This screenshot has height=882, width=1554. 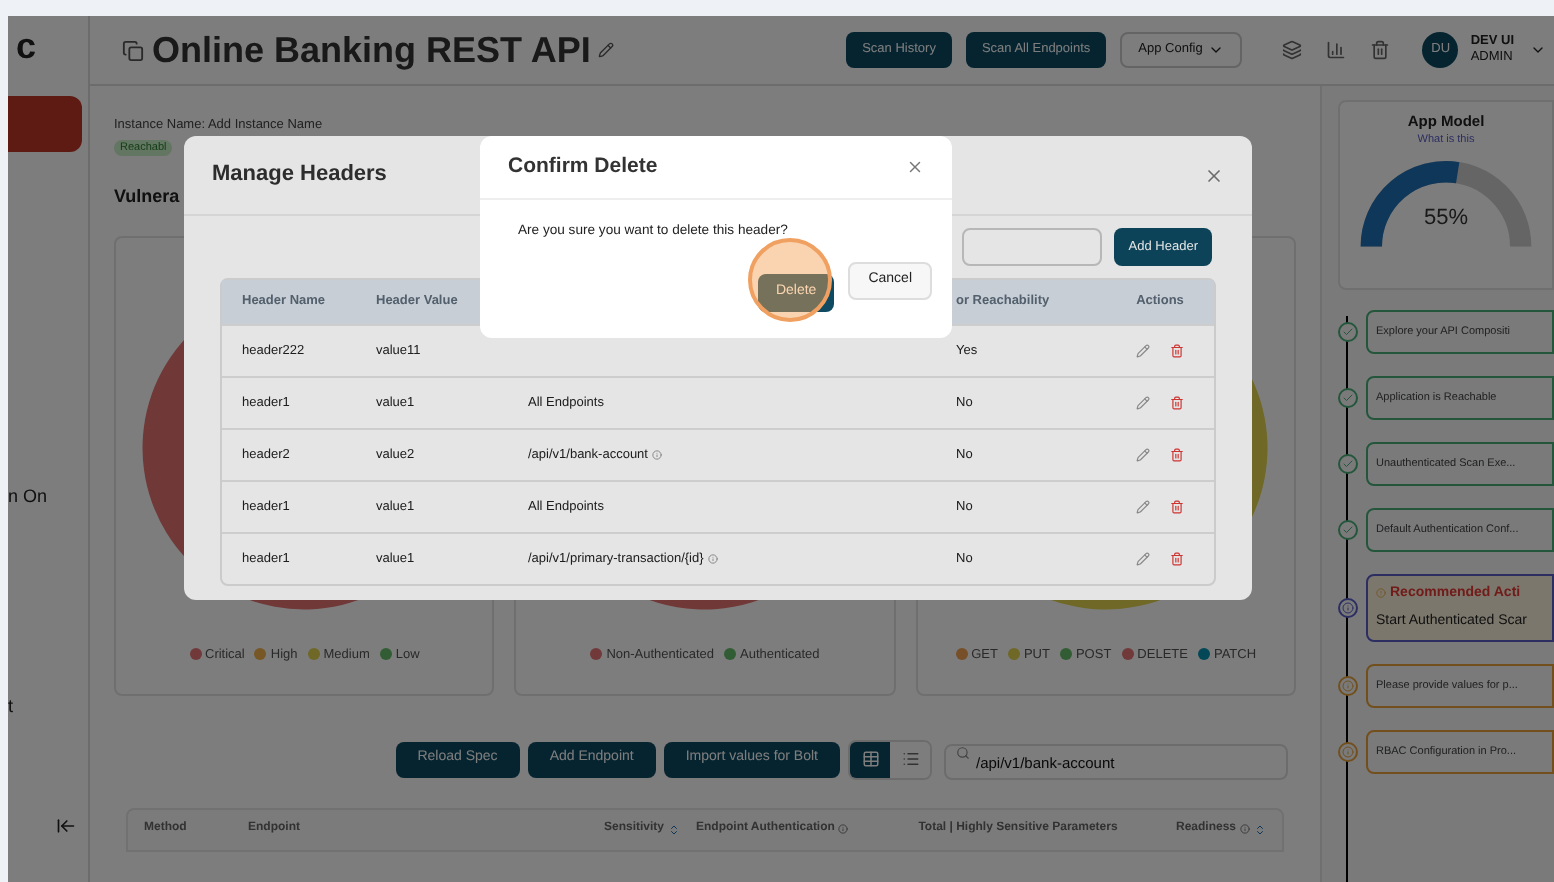 I want to click on table-icon, so click(x=870, y=759).